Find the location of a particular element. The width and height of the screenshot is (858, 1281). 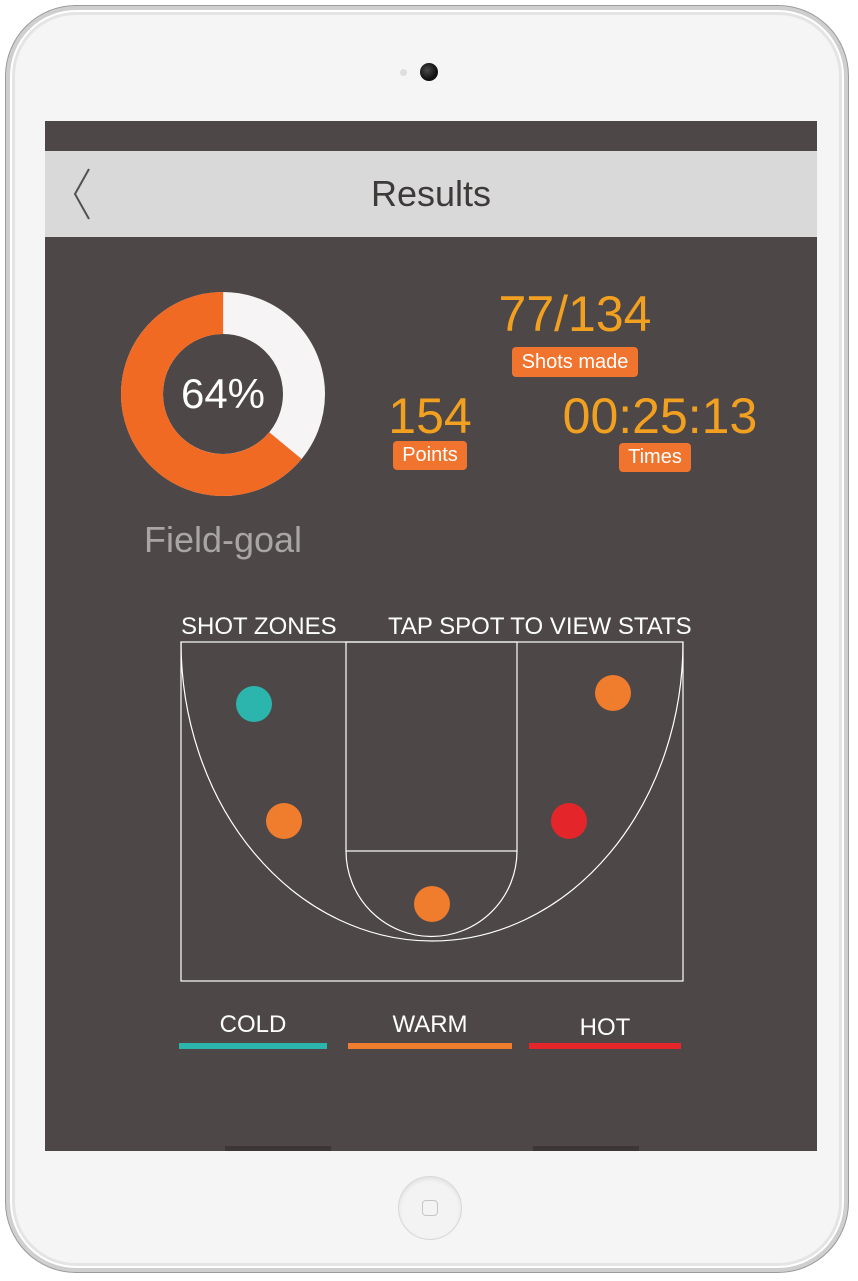

front-camera is located at coordinates (429, 72).